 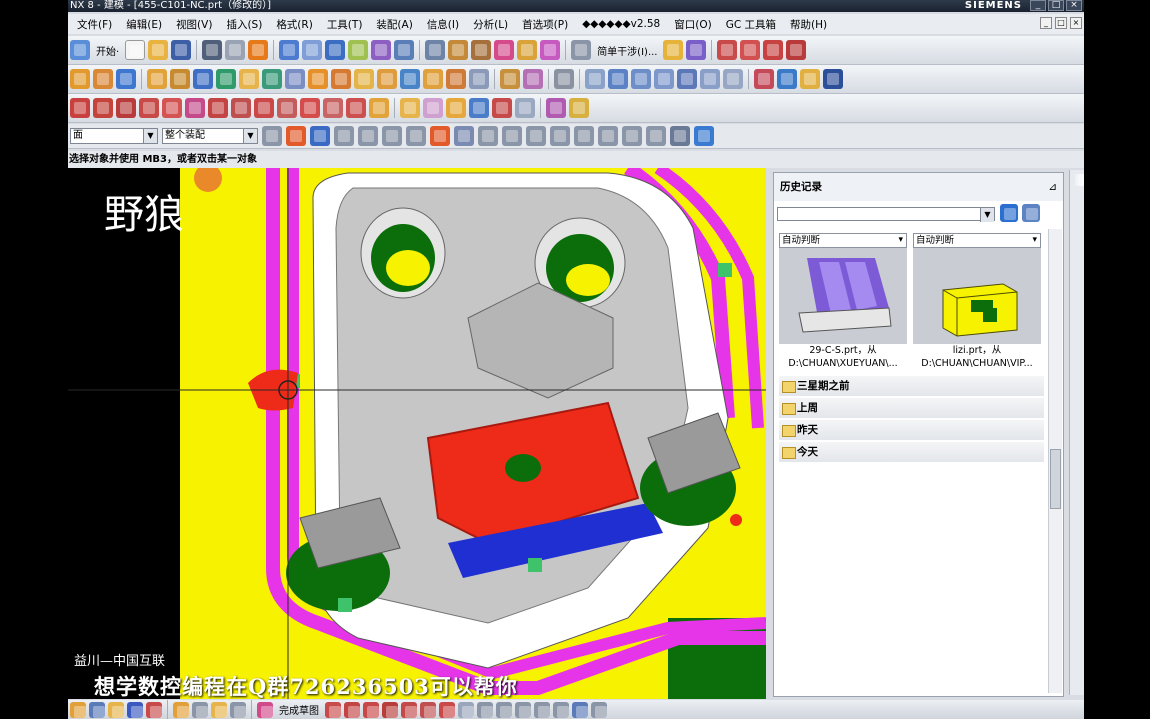 What do you see at coordinates (194, 24) in the screenshot?
I see `menu-view: 视图(V)` at bounding box center [194, 24].